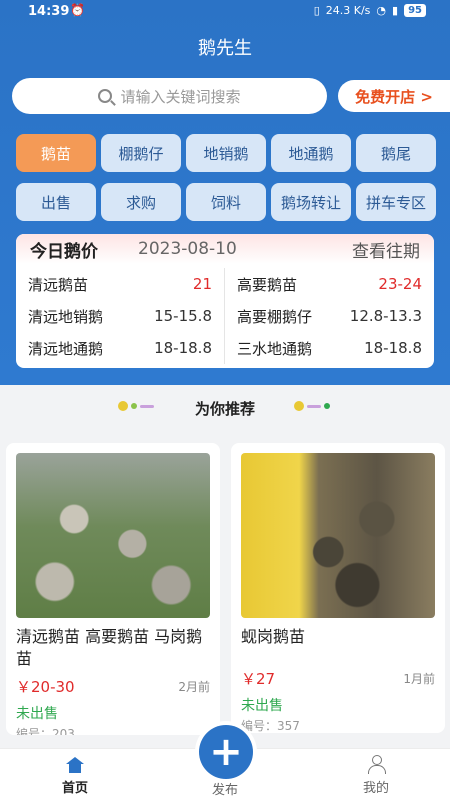 This screenshot has width=450, height=800. Describe the element at coordinates (312, 406) in the screenshot. I see `recommend-decoration-right` at that location.